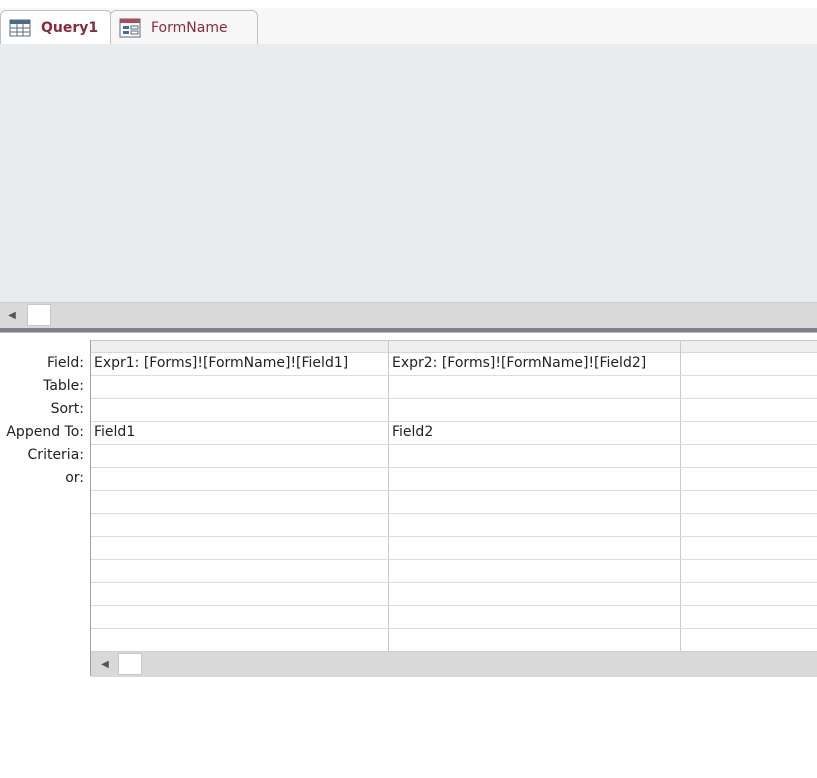 This screenshot has width=817, height=778. I want to click on cell-table-col2, so click(534, 386).